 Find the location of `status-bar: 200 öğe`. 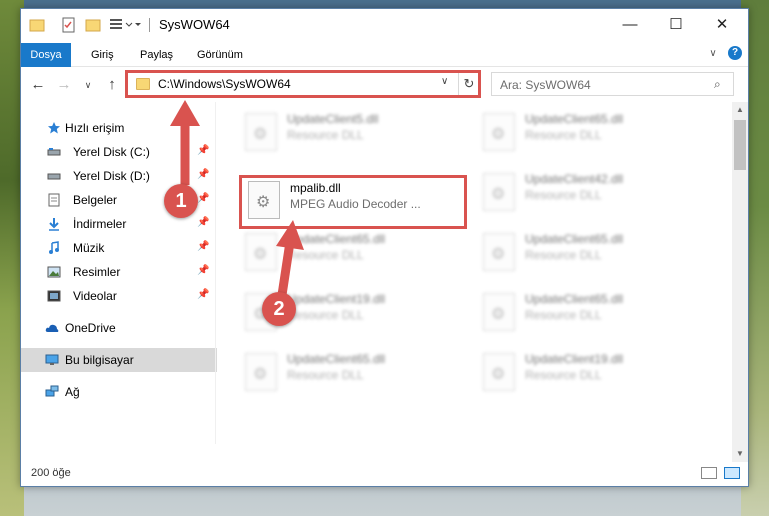

status-bar: 200 öğe is located at coordinates (384, 474).